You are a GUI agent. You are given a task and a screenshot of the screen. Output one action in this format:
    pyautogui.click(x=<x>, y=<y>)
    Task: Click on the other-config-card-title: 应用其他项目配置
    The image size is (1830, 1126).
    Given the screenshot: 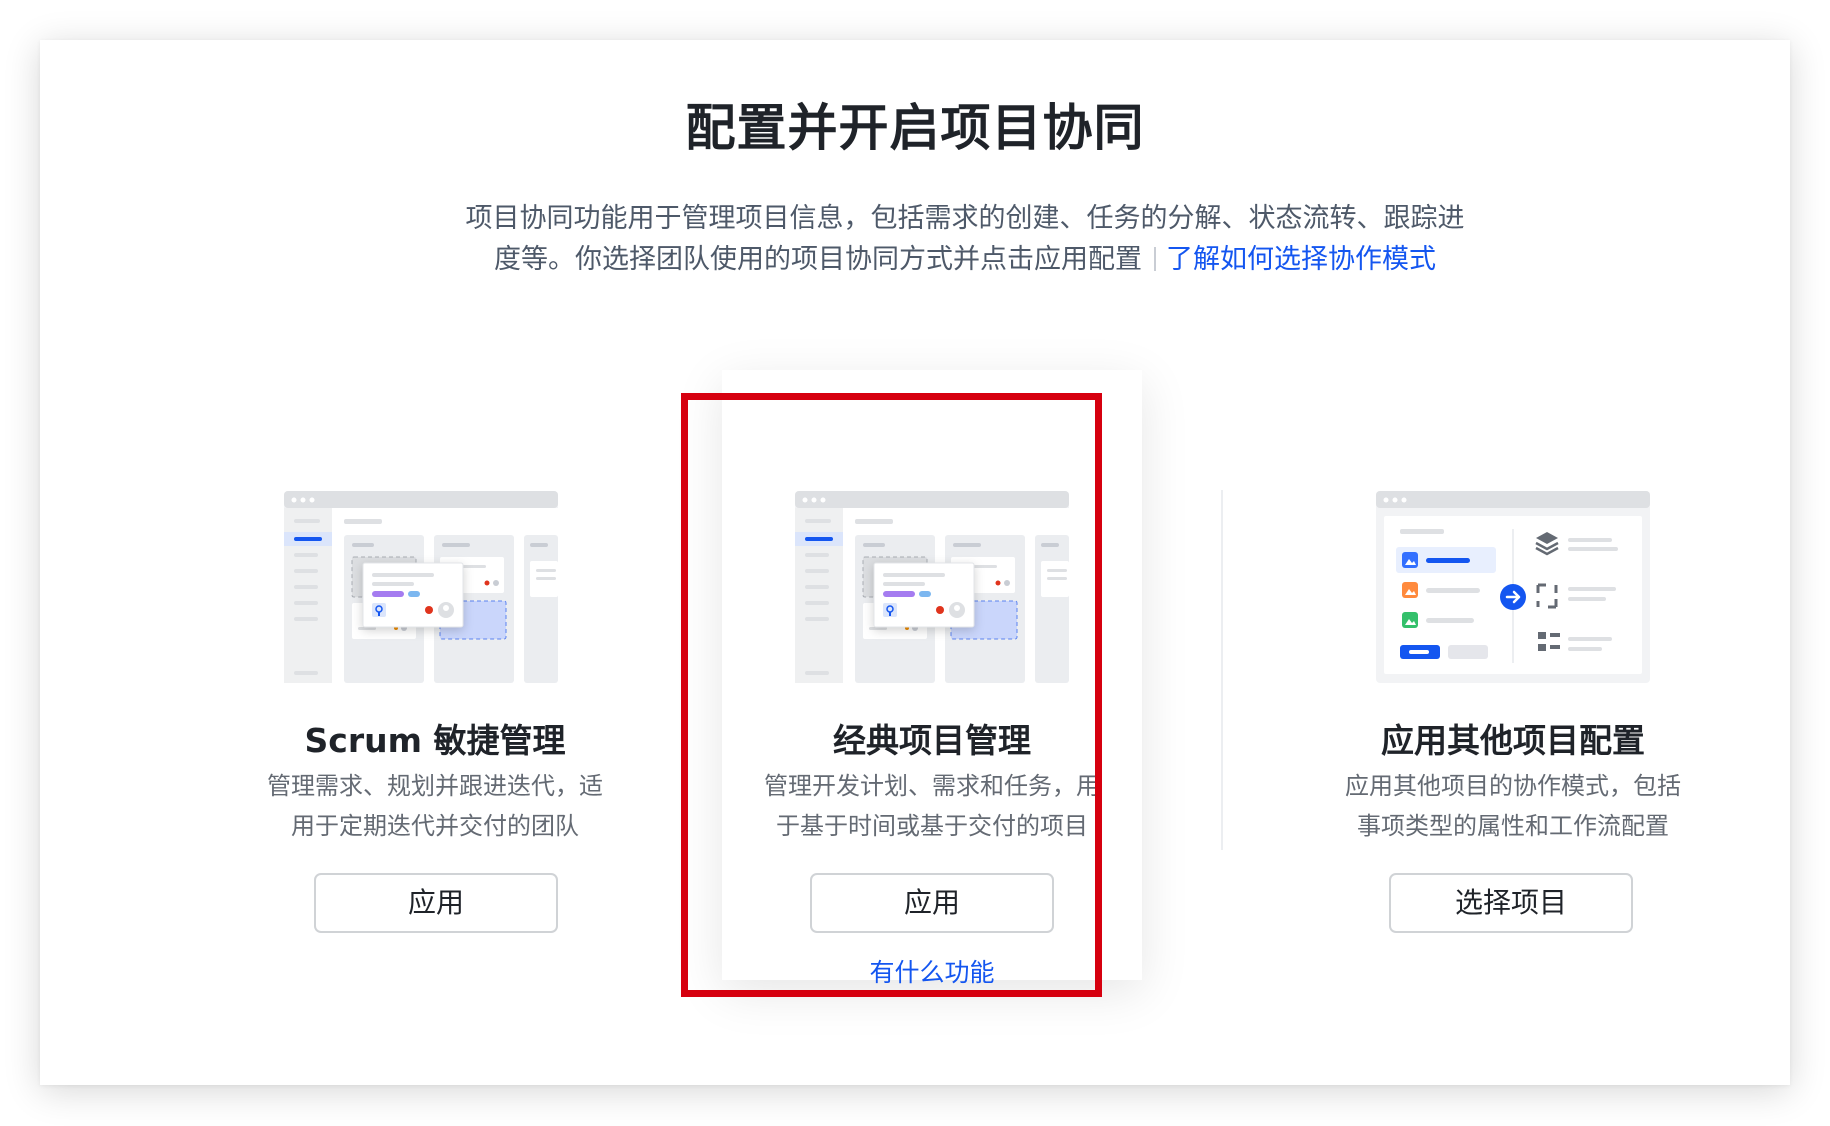 What is the action you would take?
    pyautogui.click(x=1513, y=740)
    